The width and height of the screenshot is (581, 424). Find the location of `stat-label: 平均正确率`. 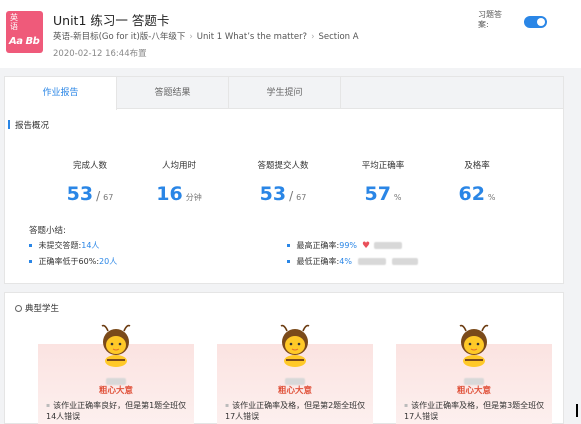

stat-label: 平均正确率 is located at coordinates (383, 166).